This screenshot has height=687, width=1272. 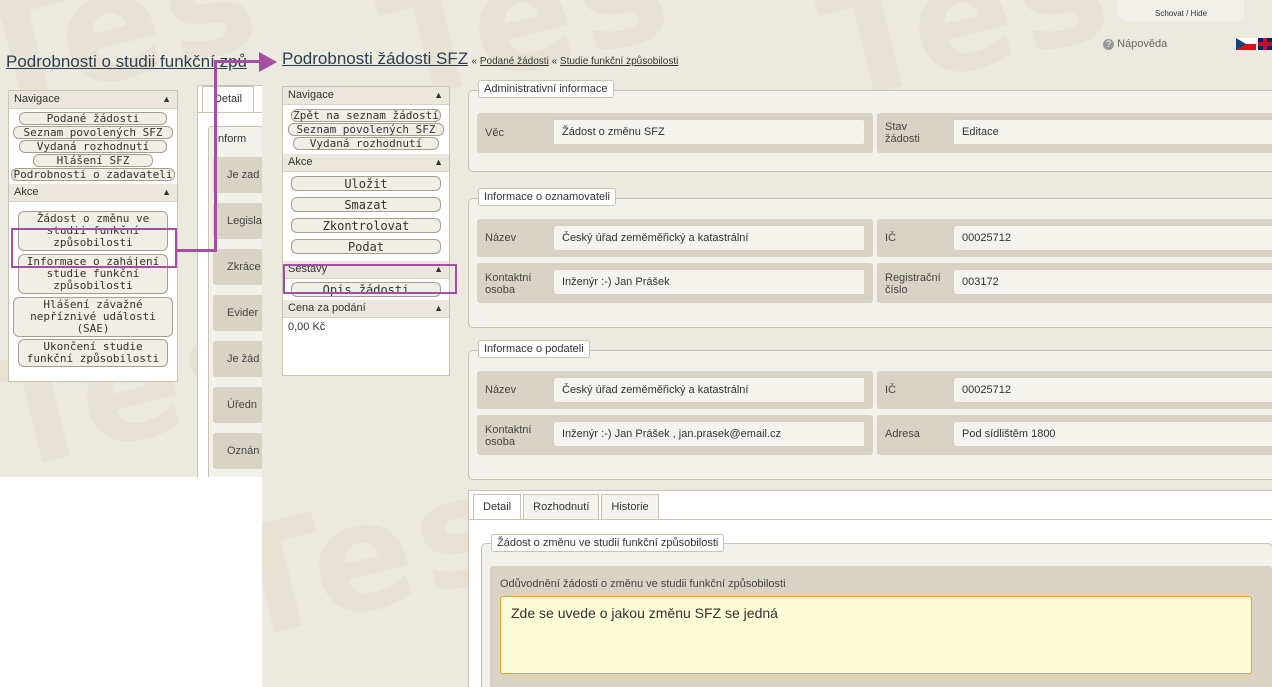 I want to click on fieldset-label: Inform, so click(x=231, y=139).